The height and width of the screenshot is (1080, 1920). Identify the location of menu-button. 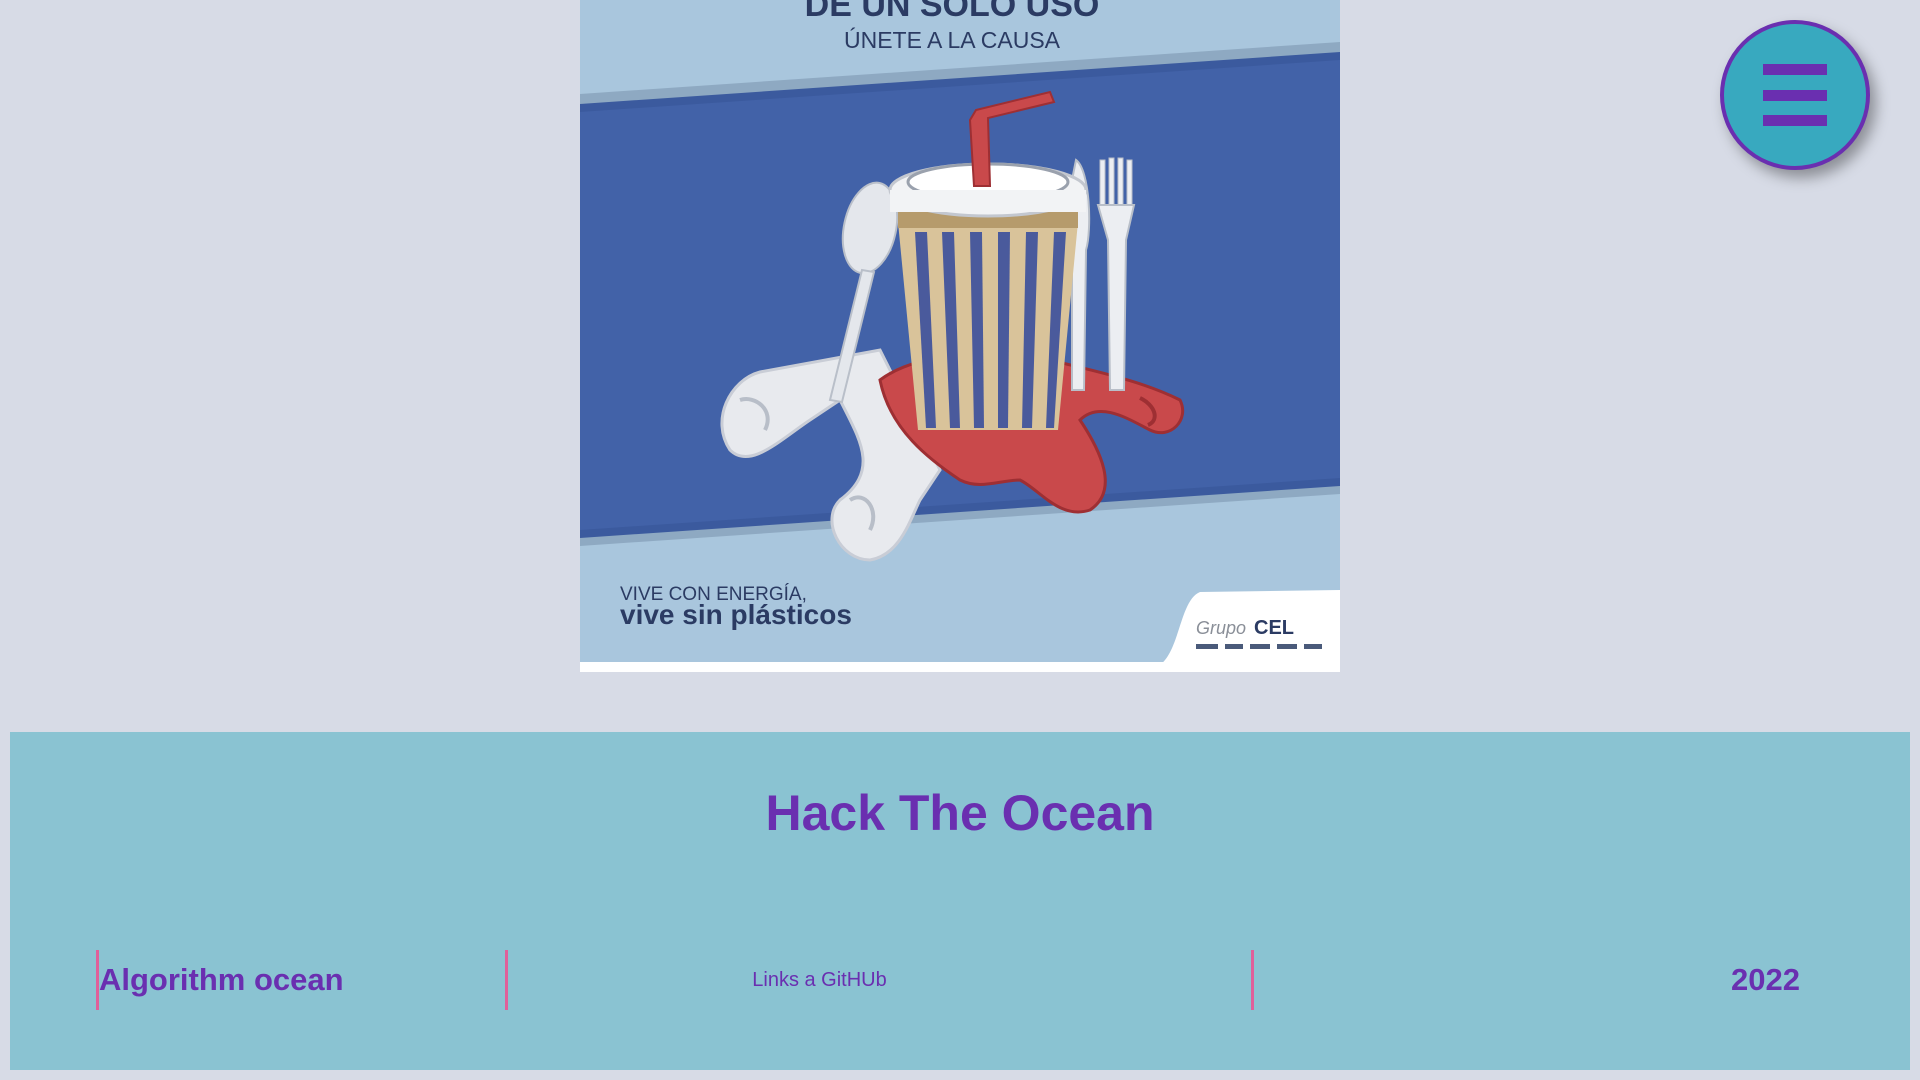
(1795, 95).